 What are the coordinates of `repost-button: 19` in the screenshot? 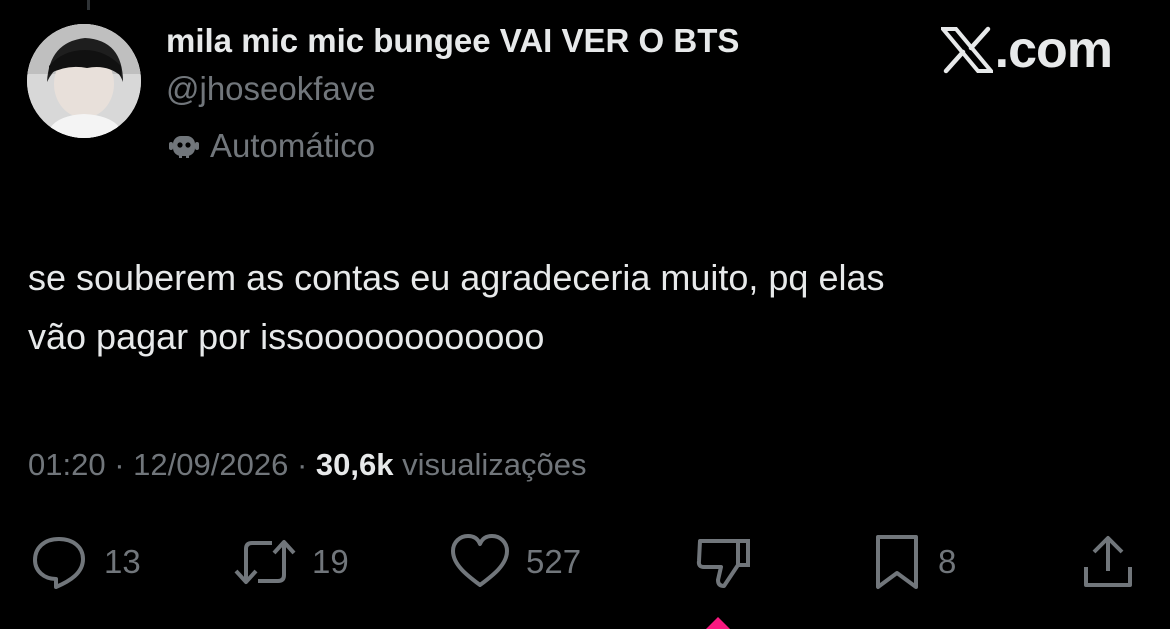 It's located at (290, 562).